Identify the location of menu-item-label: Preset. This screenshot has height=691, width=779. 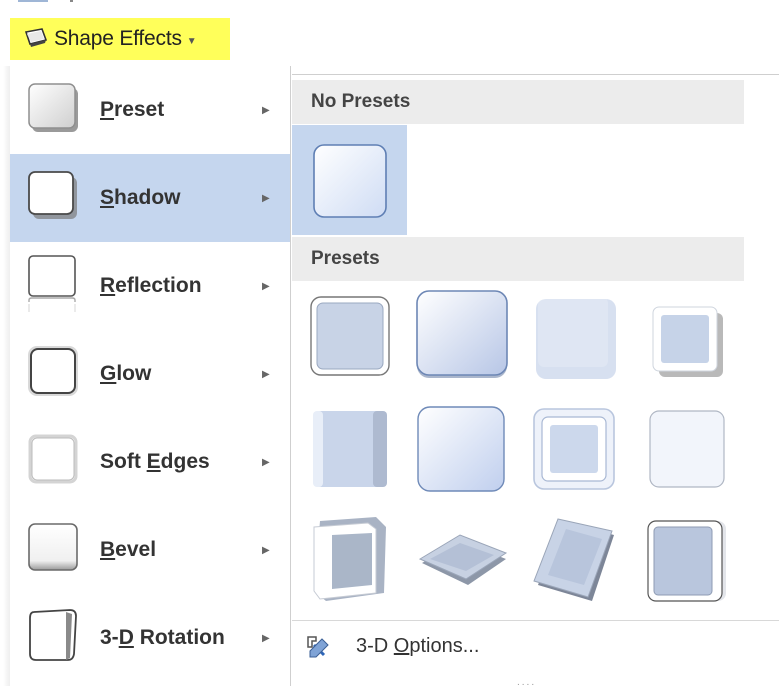
(132, 109).